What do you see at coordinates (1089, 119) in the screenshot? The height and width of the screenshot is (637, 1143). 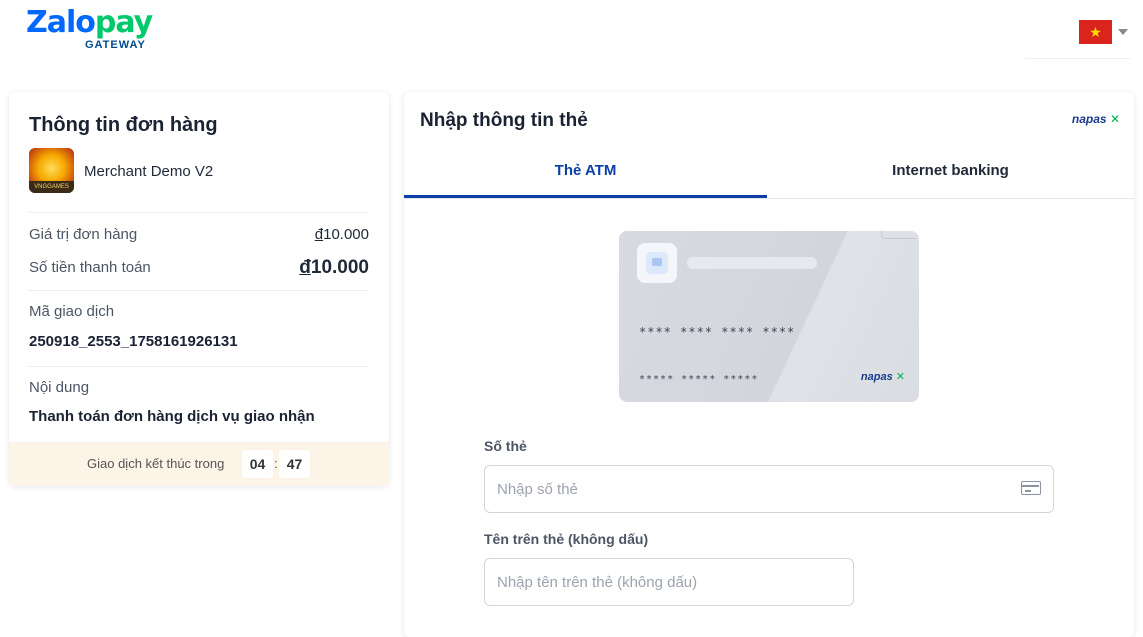 I see `napas-logo-text: napas` at bounding box center [1089, 119].